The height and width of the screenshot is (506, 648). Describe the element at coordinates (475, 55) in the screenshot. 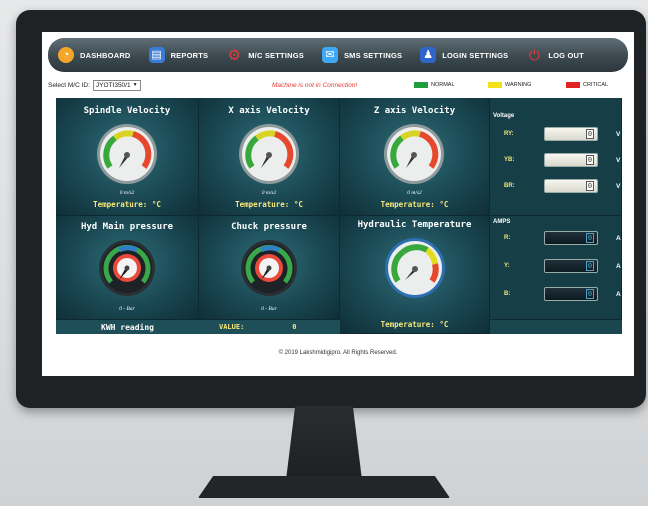

I see `nav-login-settings-label: LOGIN SETTINGS` at that location.